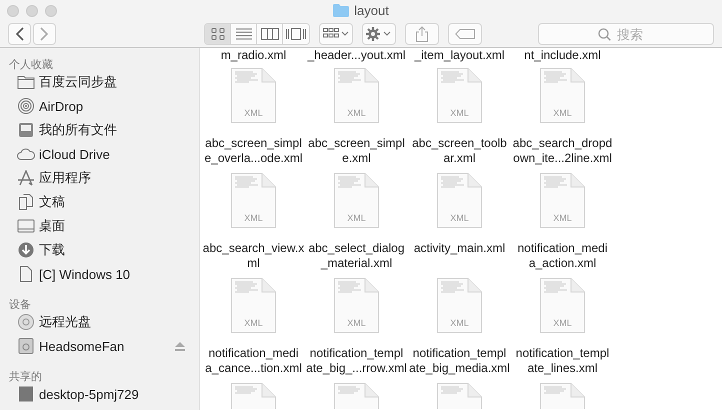 The height and width of the screenshot is (410, 722). Describe the element at coordinates (562, 151) in the screenshot. I see `file-name: abc_search_dropd own_ite...2line.xml` at that location.